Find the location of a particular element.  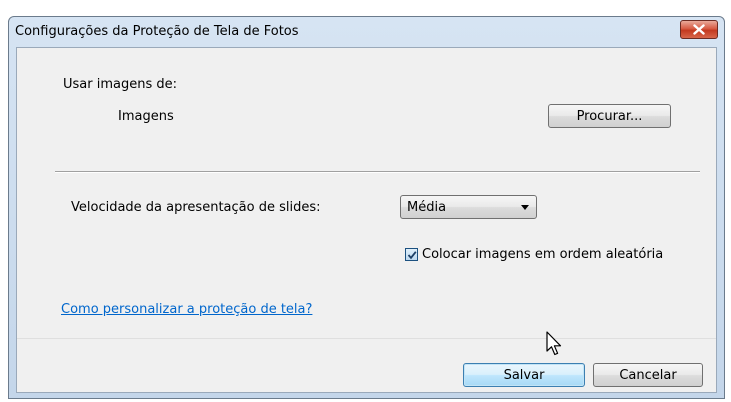

speed-dropdown: Média is located at coordinates (468, 207).